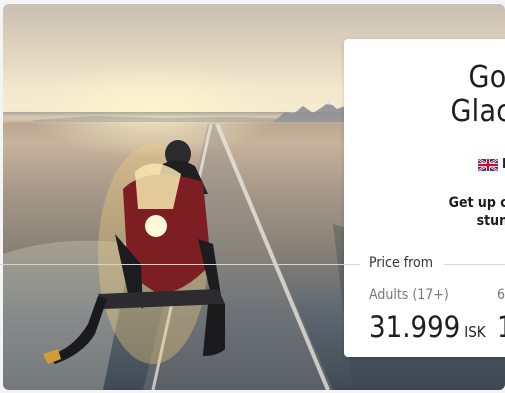 The width and height of the screenshot is (505, 393). I want to click on divider-right, so click(474, 264).